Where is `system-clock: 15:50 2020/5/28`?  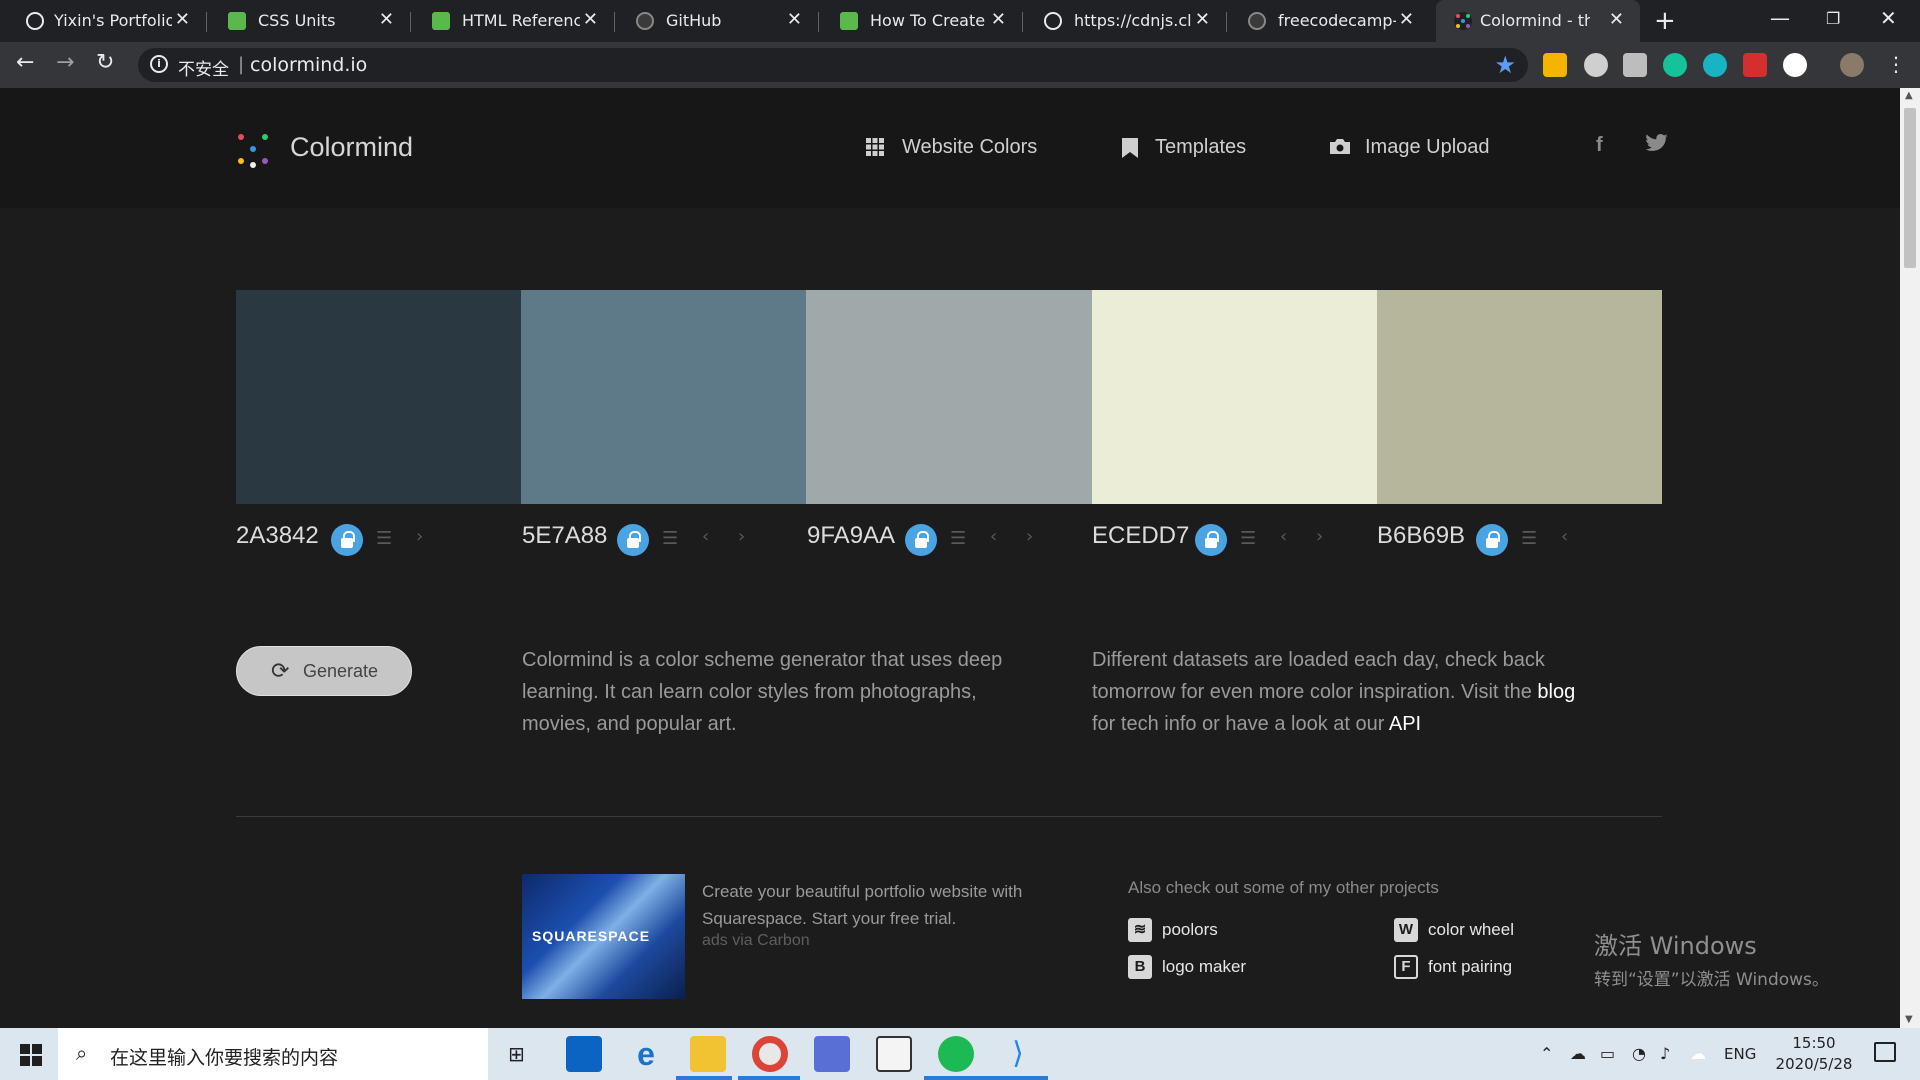
system-clock: 15:50 2020/5/28 is located at coordinates (1814, 1054).